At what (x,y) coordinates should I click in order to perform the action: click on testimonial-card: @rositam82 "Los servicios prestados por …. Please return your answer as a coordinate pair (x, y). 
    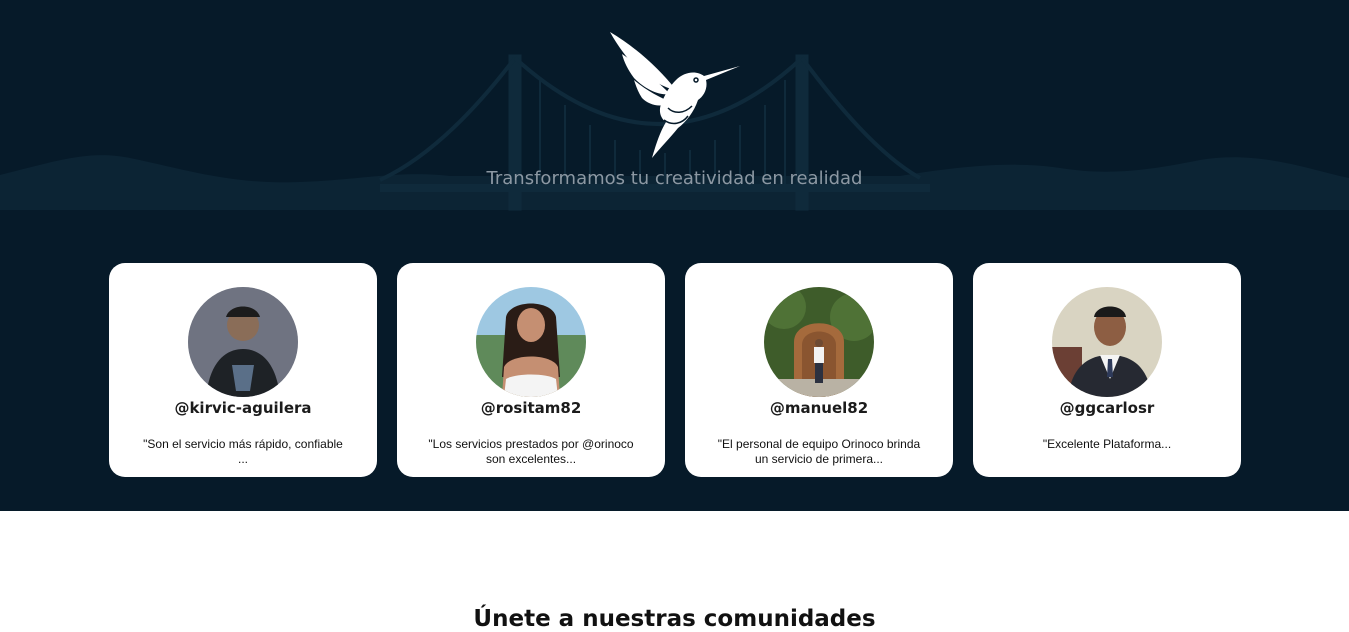
    Looking at the image, I should click on (531, 370).